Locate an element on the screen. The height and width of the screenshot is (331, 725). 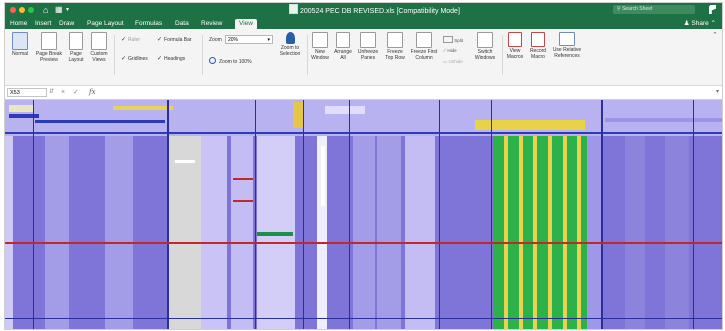
relative-references-icon is located at coordinates (567, 39).